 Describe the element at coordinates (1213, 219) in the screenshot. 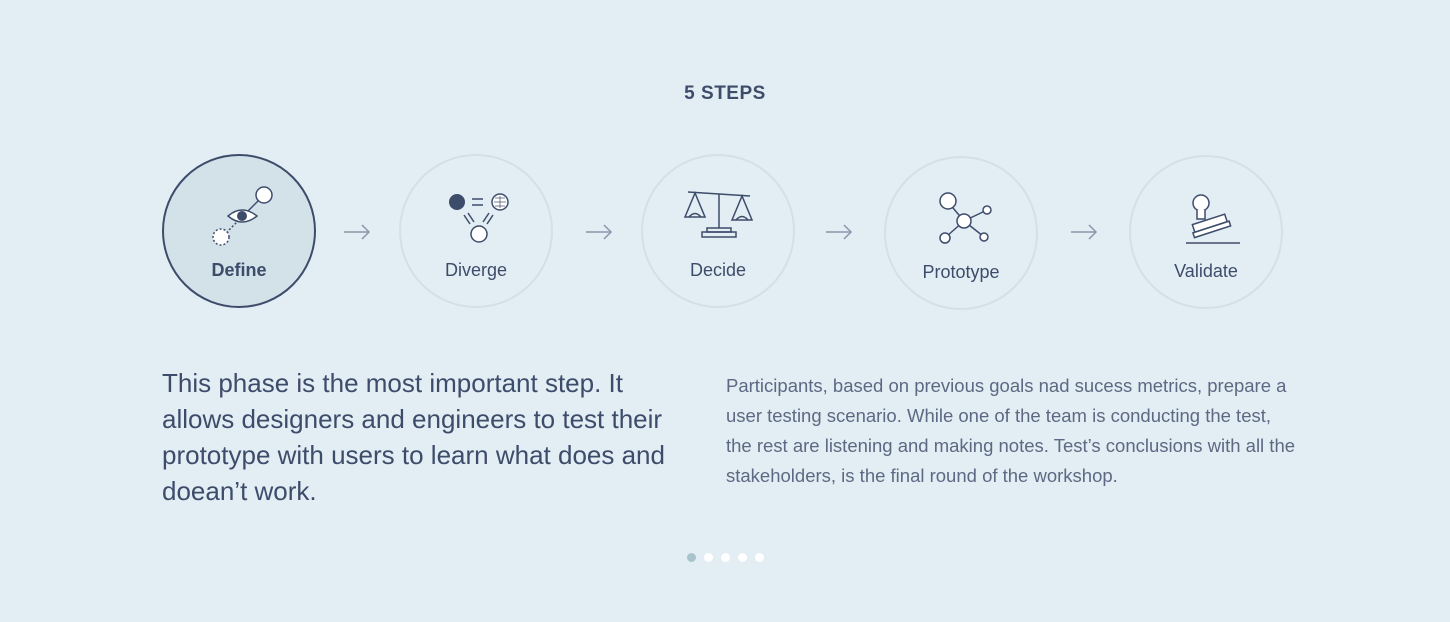

I see `stamp-icon` at that location.